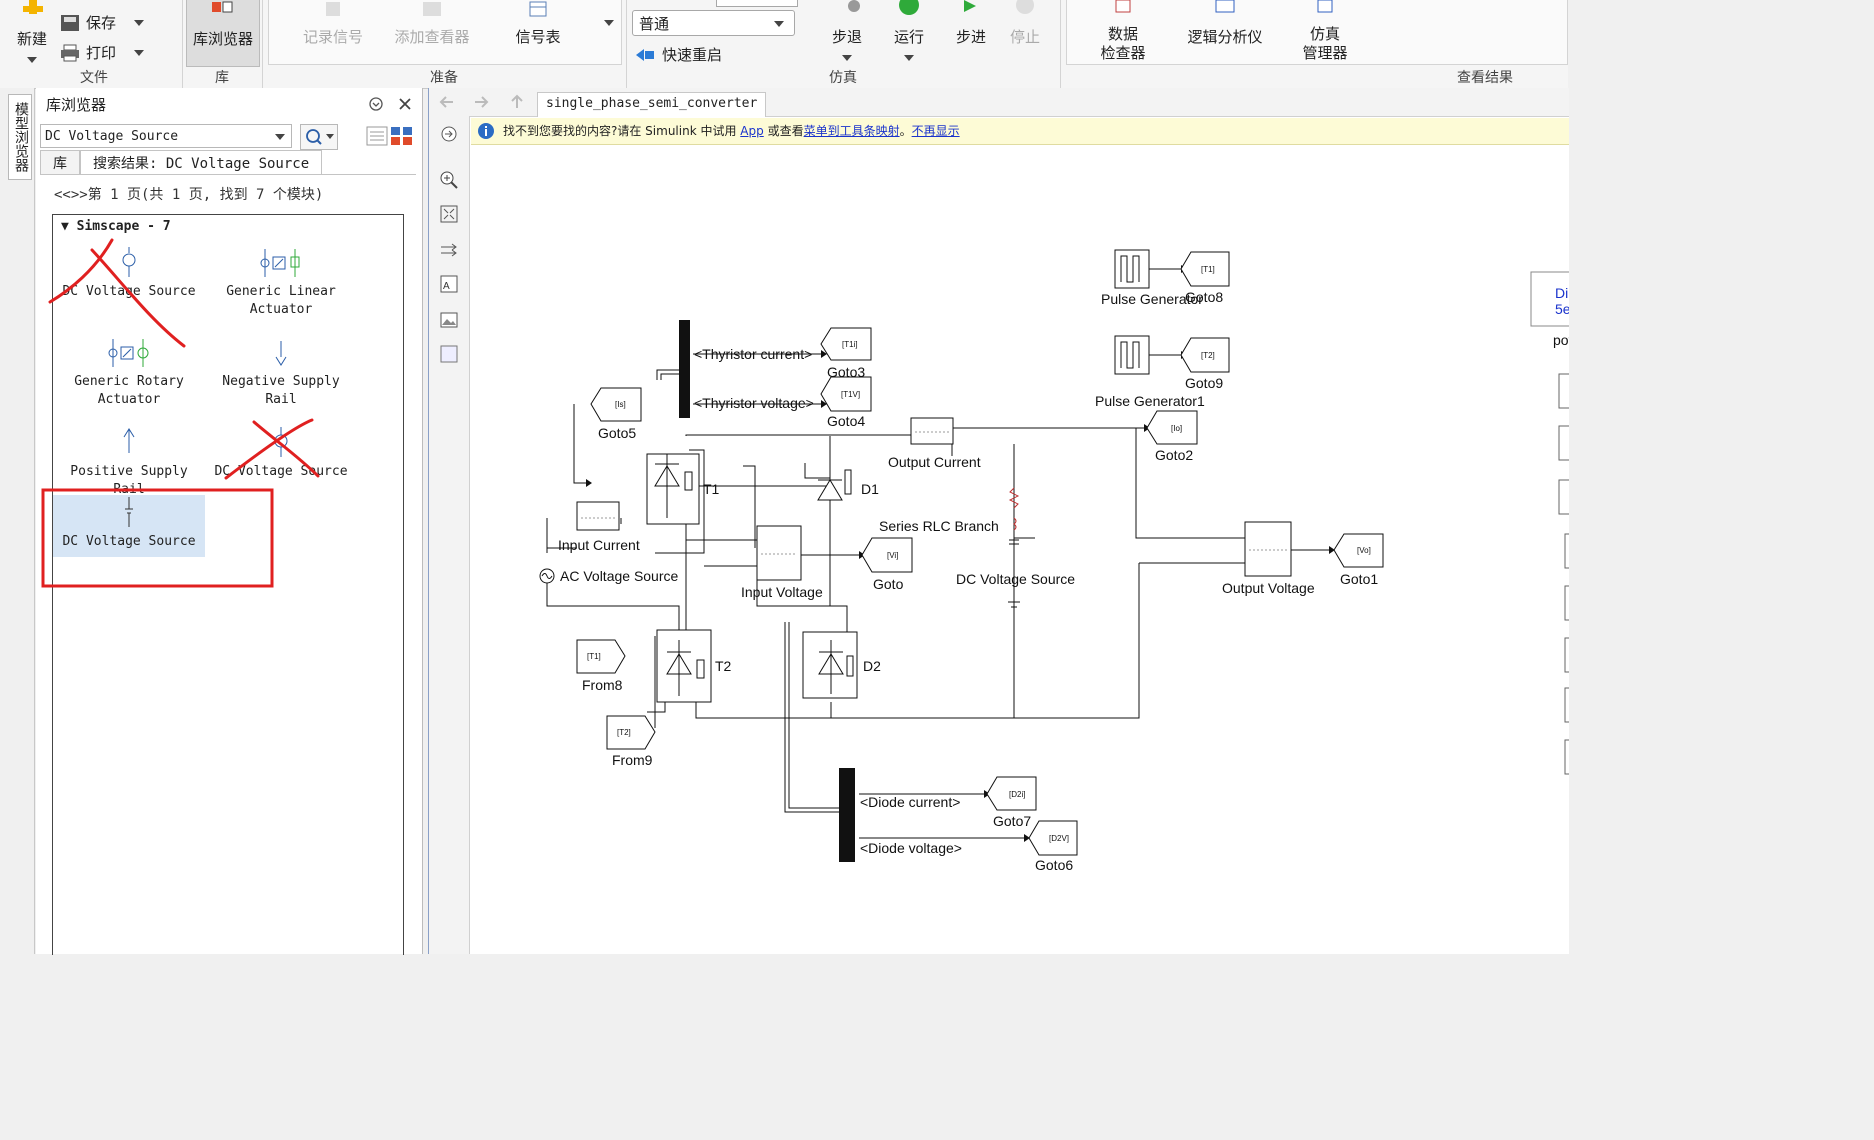 Image resolution: width=1874 pixels, height=1140 pixels. I want to click on log-signals-button: 记录信号, so click(333, 23).